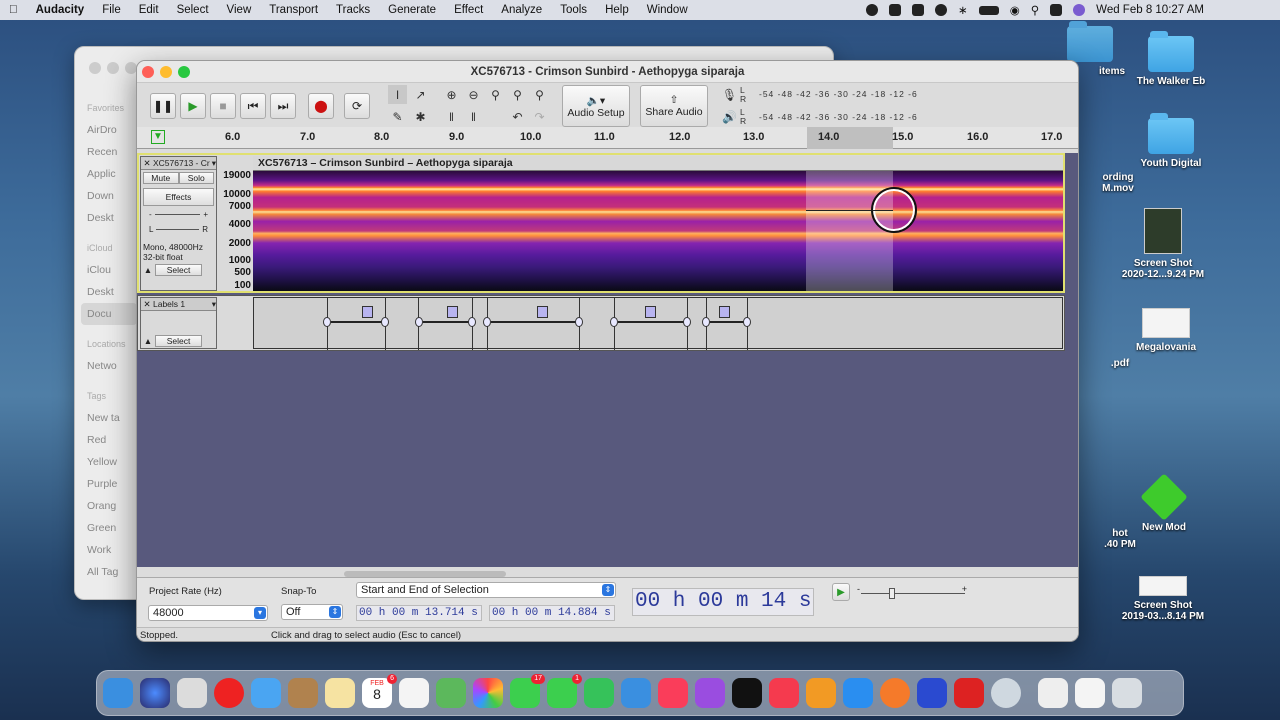 This screenshot has height=720, width=1280. Describe the element at coordinates (710, 693) in the screenshot. I see `podcasts-icon` at that location.